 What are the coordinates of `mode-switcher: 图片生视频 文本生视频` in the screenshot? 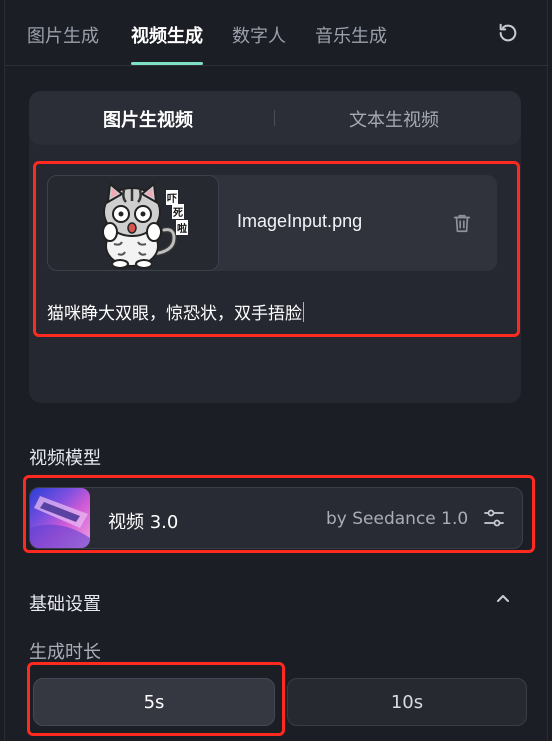 It's located at (275, 118).